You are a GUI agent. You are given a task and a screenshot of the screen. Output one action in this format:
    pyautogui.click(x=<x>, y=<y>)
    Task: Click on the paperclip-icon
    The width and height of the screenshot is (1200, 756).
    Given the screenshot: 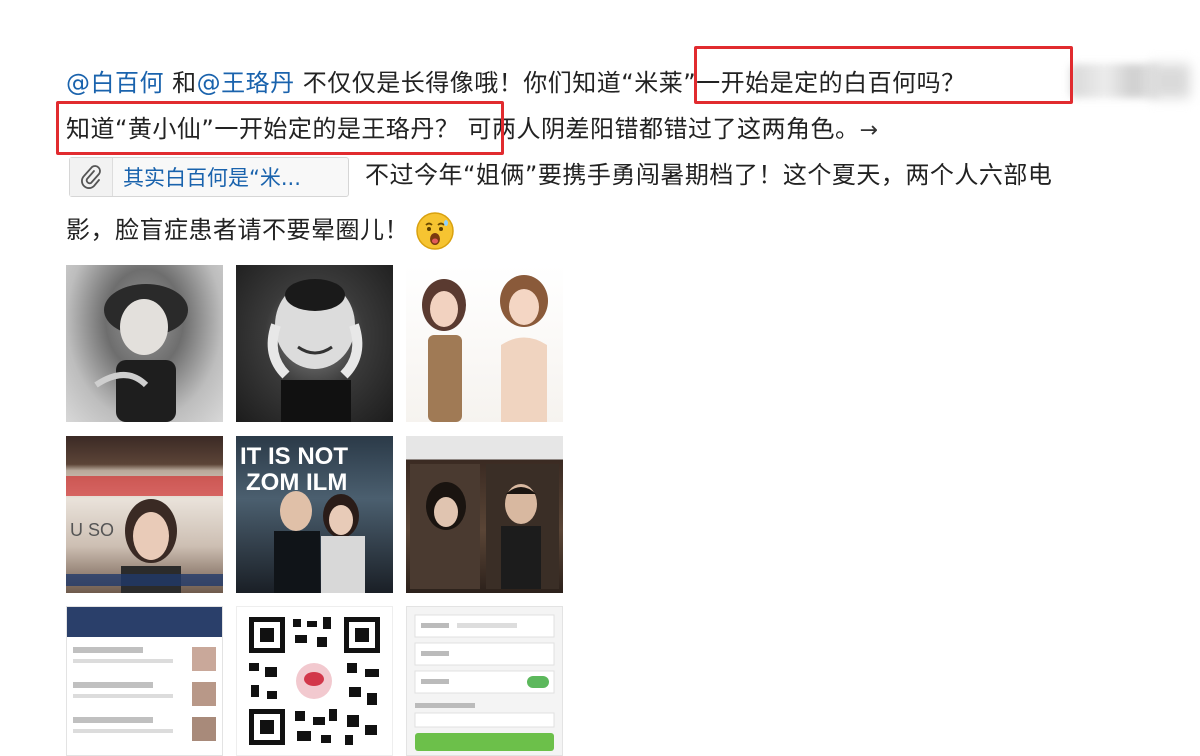 What is the action you would take?
    pyautogui.click(x=91, y=177)
    